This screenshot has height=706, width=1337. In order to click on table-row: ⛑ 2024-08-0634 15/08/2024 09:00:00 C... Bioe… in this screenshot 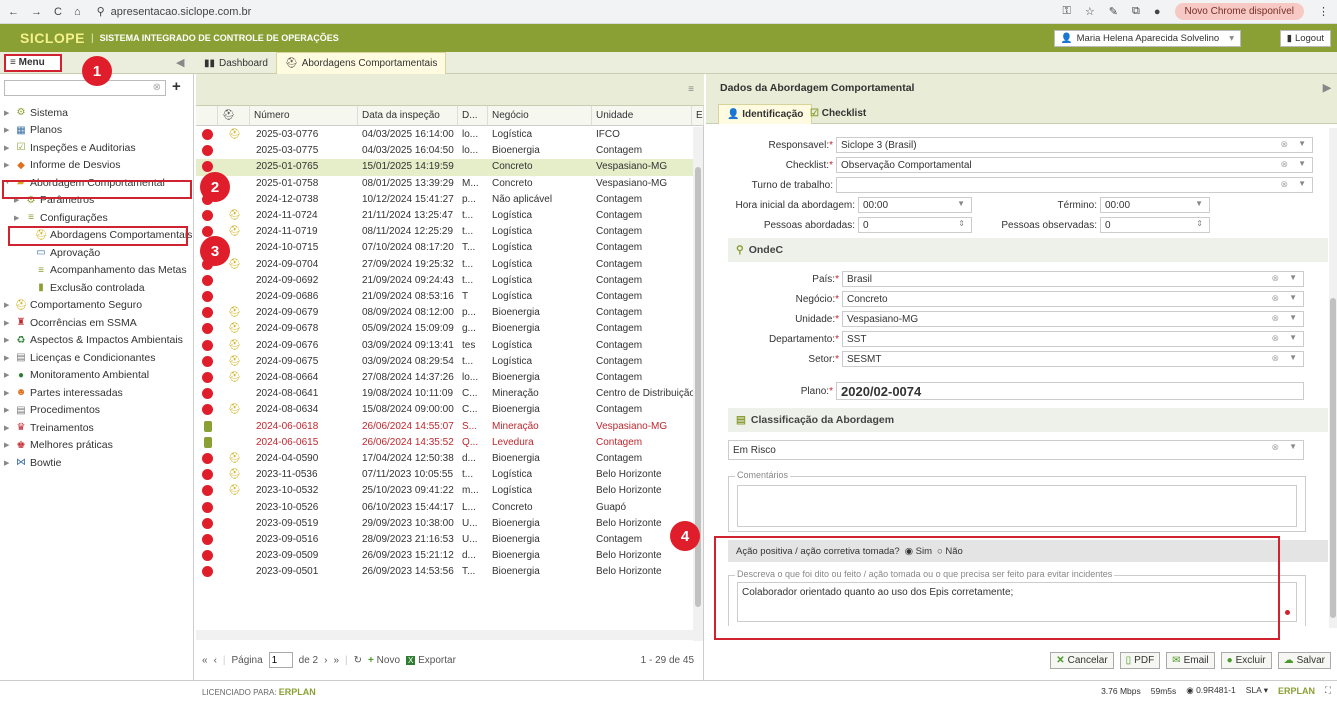, I will do `click(445, 410)`.